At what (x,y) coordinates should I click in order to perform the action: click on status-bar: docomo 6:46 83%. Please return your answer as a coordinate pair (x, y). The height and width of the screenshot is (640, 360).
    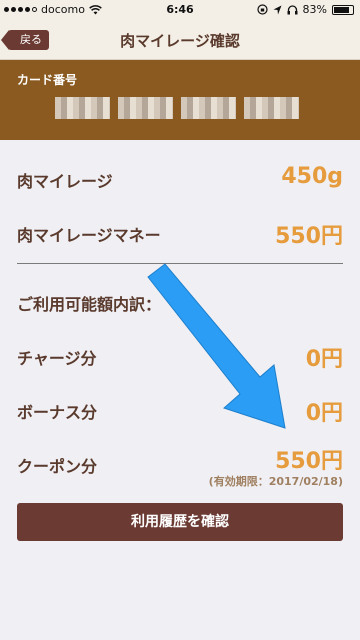
    Looking at the image, I should click on (180, 10).